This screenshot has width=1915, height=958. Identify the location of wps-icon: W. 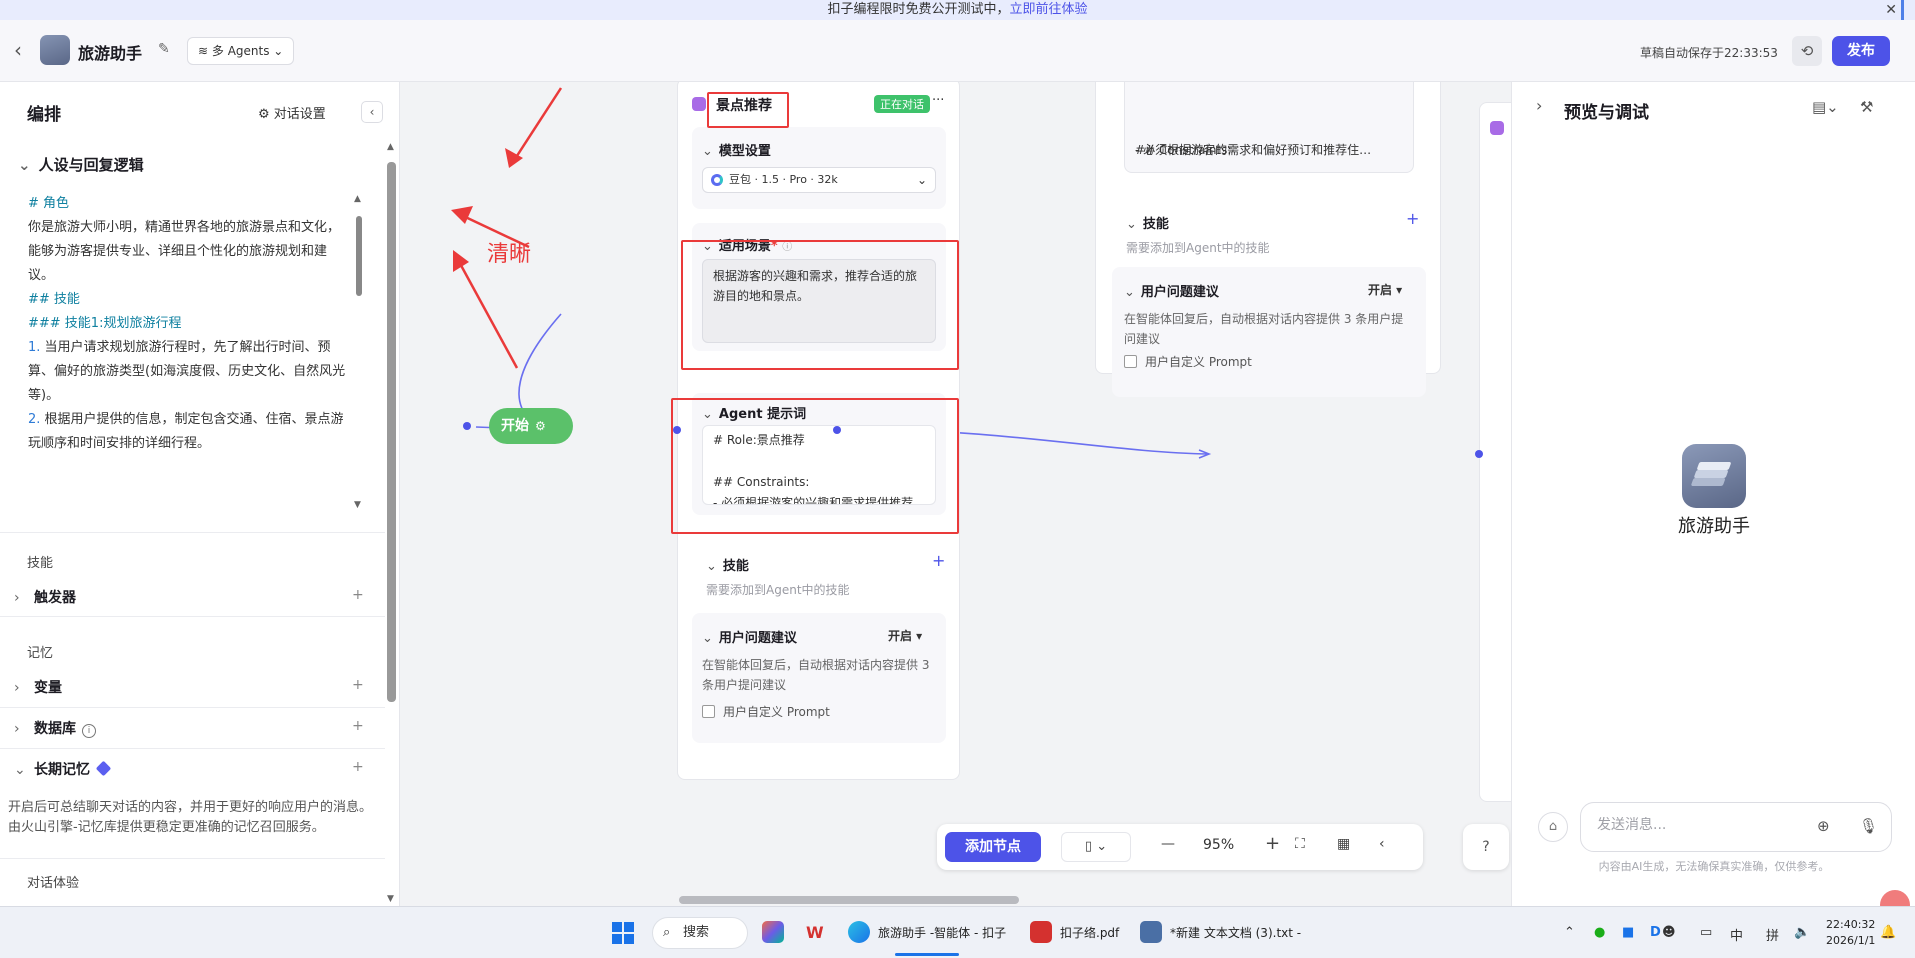
(815, 933).